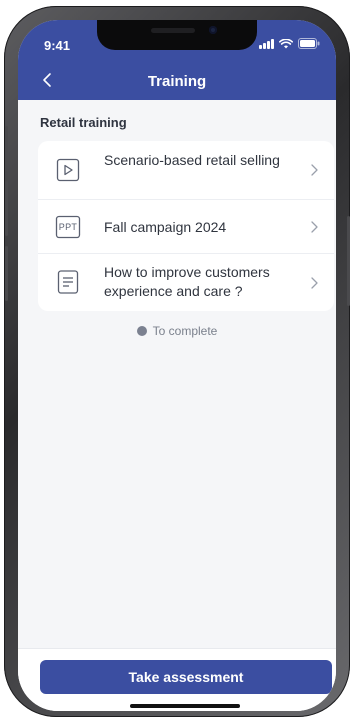 The height and width of the screenshot is (719, 354). Describe the element at coordinates (57, 45) in the screenshot. I see `status-time: 9:41` at that location.